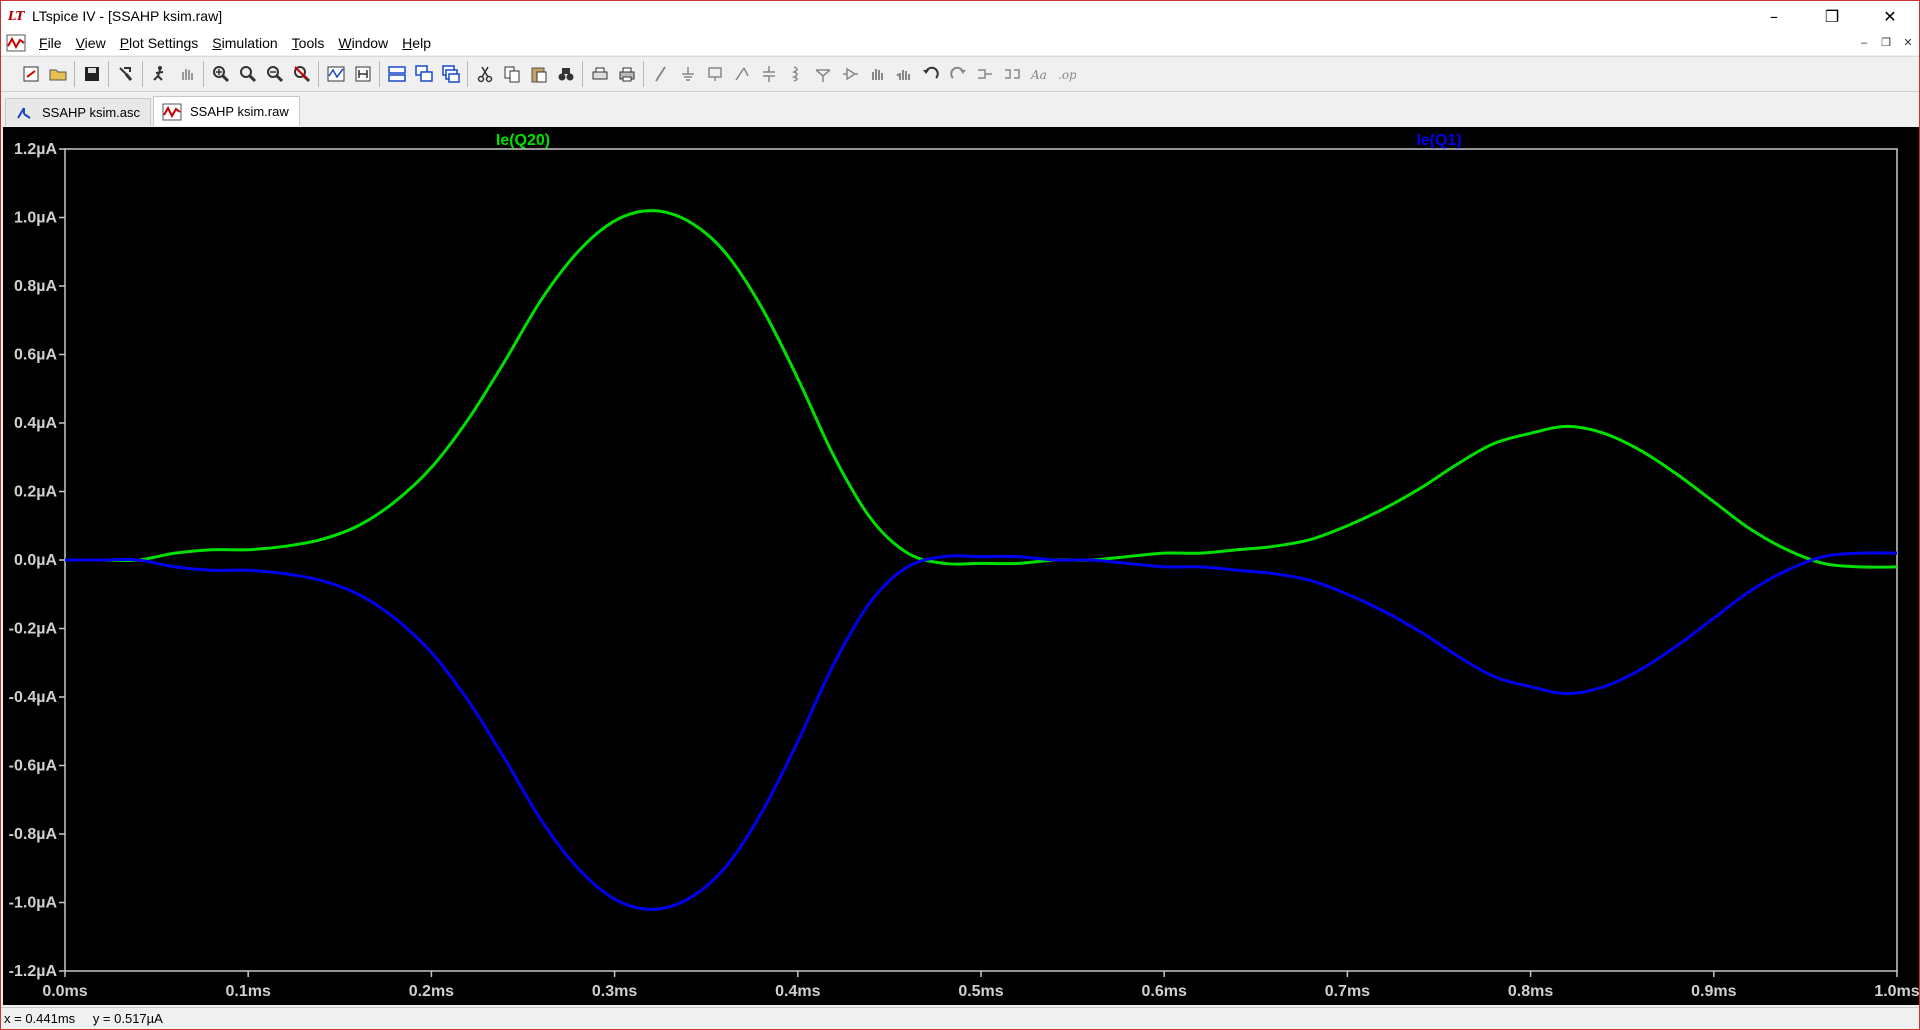  What do you see at coordinates (431, 991) in the screenshot?
I see `x-tick-label: 0.2ms` at bounding box center [431, 991].